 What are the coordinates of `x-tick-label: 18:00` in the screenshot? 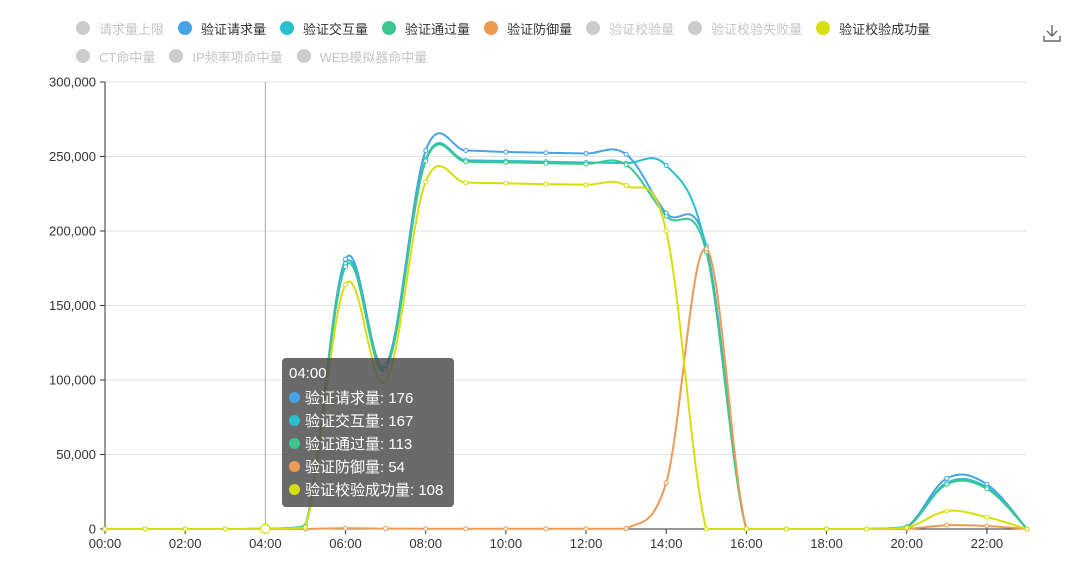 It's located at (826, 543).